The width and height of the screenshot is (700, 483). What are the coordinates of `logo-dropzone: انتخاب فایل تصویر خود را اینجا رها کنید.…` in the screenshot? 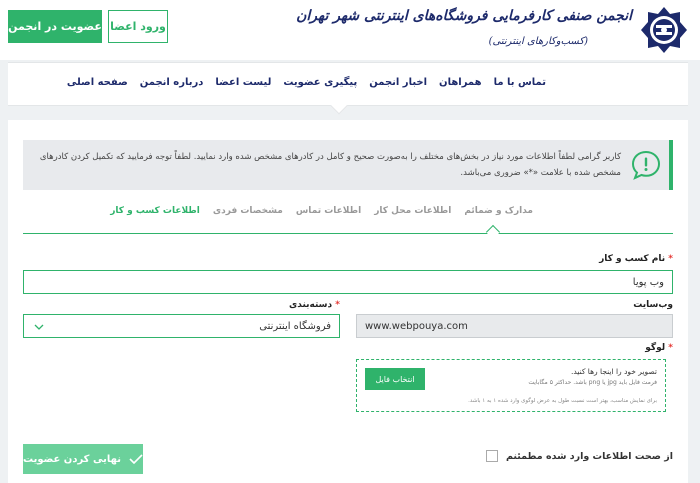 It's located at (511, 385).